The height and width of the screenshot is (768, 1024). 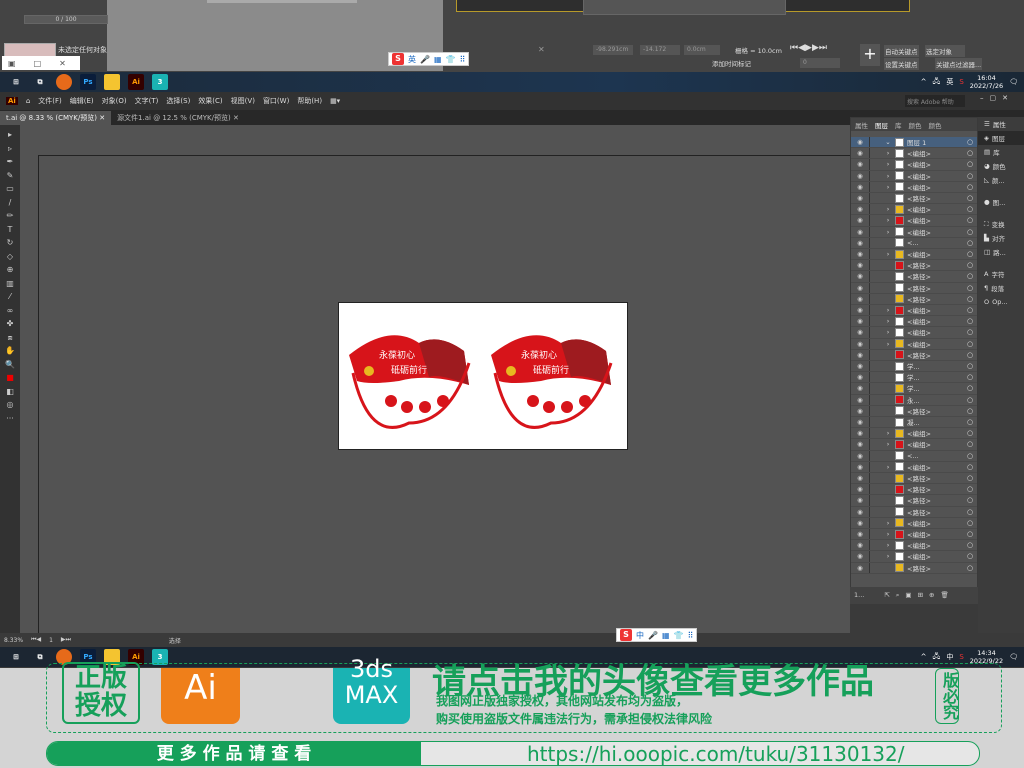 What do you see at coordinates (210, 101) in the screenshot?
I see `menu-effect: 效果(C)` at bounding box center [210, 101].